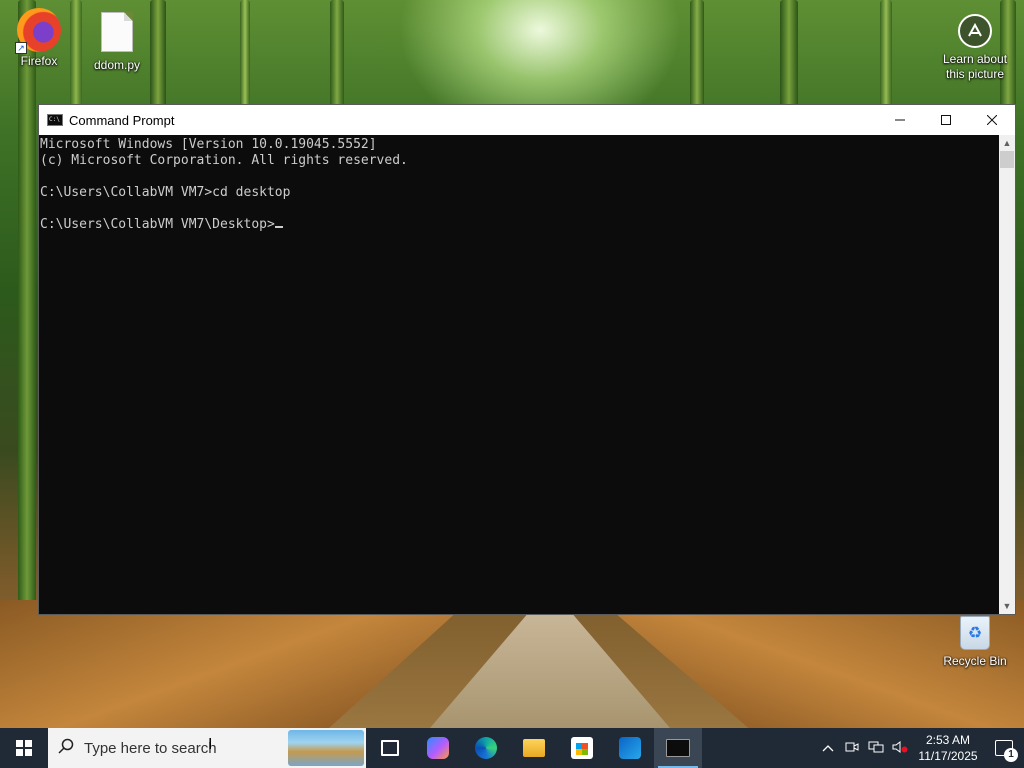  I want to click on windows-logo-icon, so click(24, 748).